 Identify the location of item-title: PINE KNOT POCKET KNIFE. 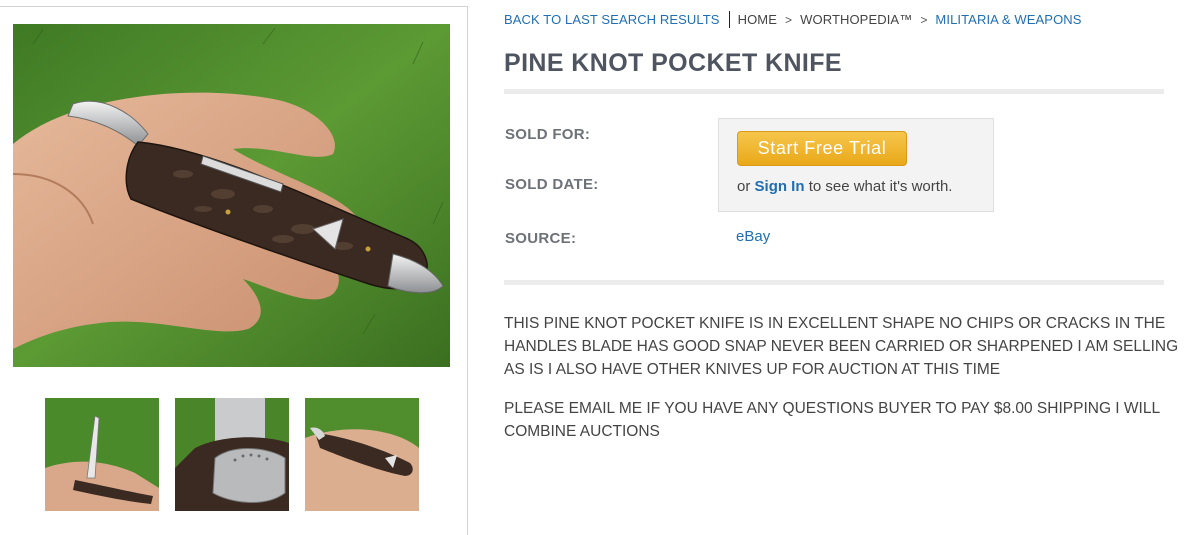
(673, 63).